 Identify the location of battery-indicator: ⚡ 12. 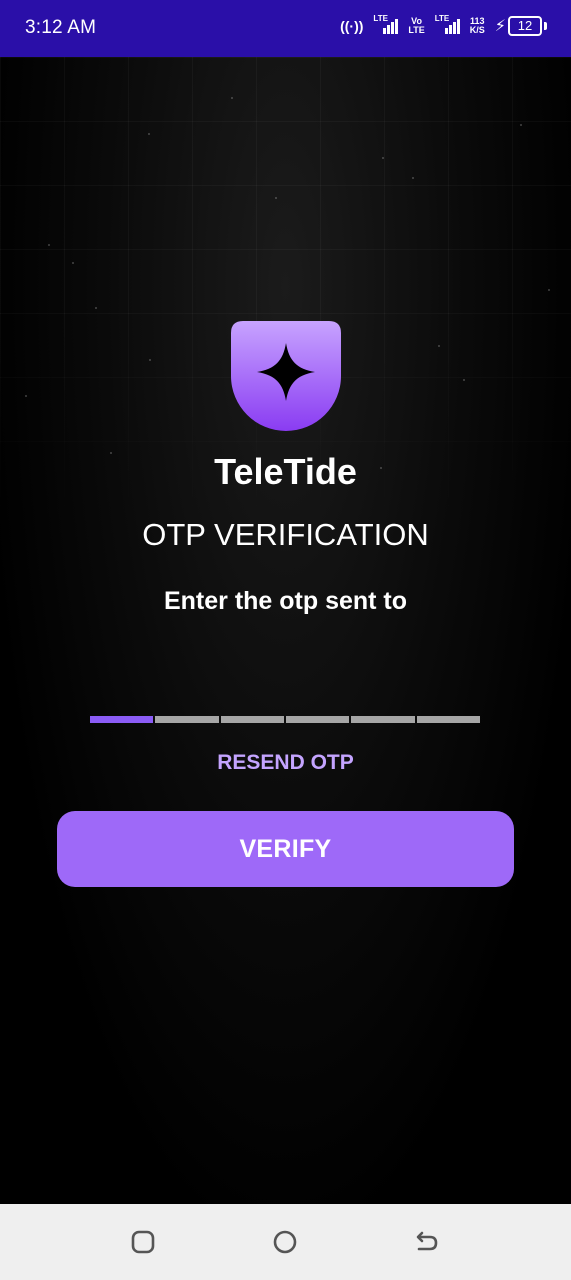
(521, 26).